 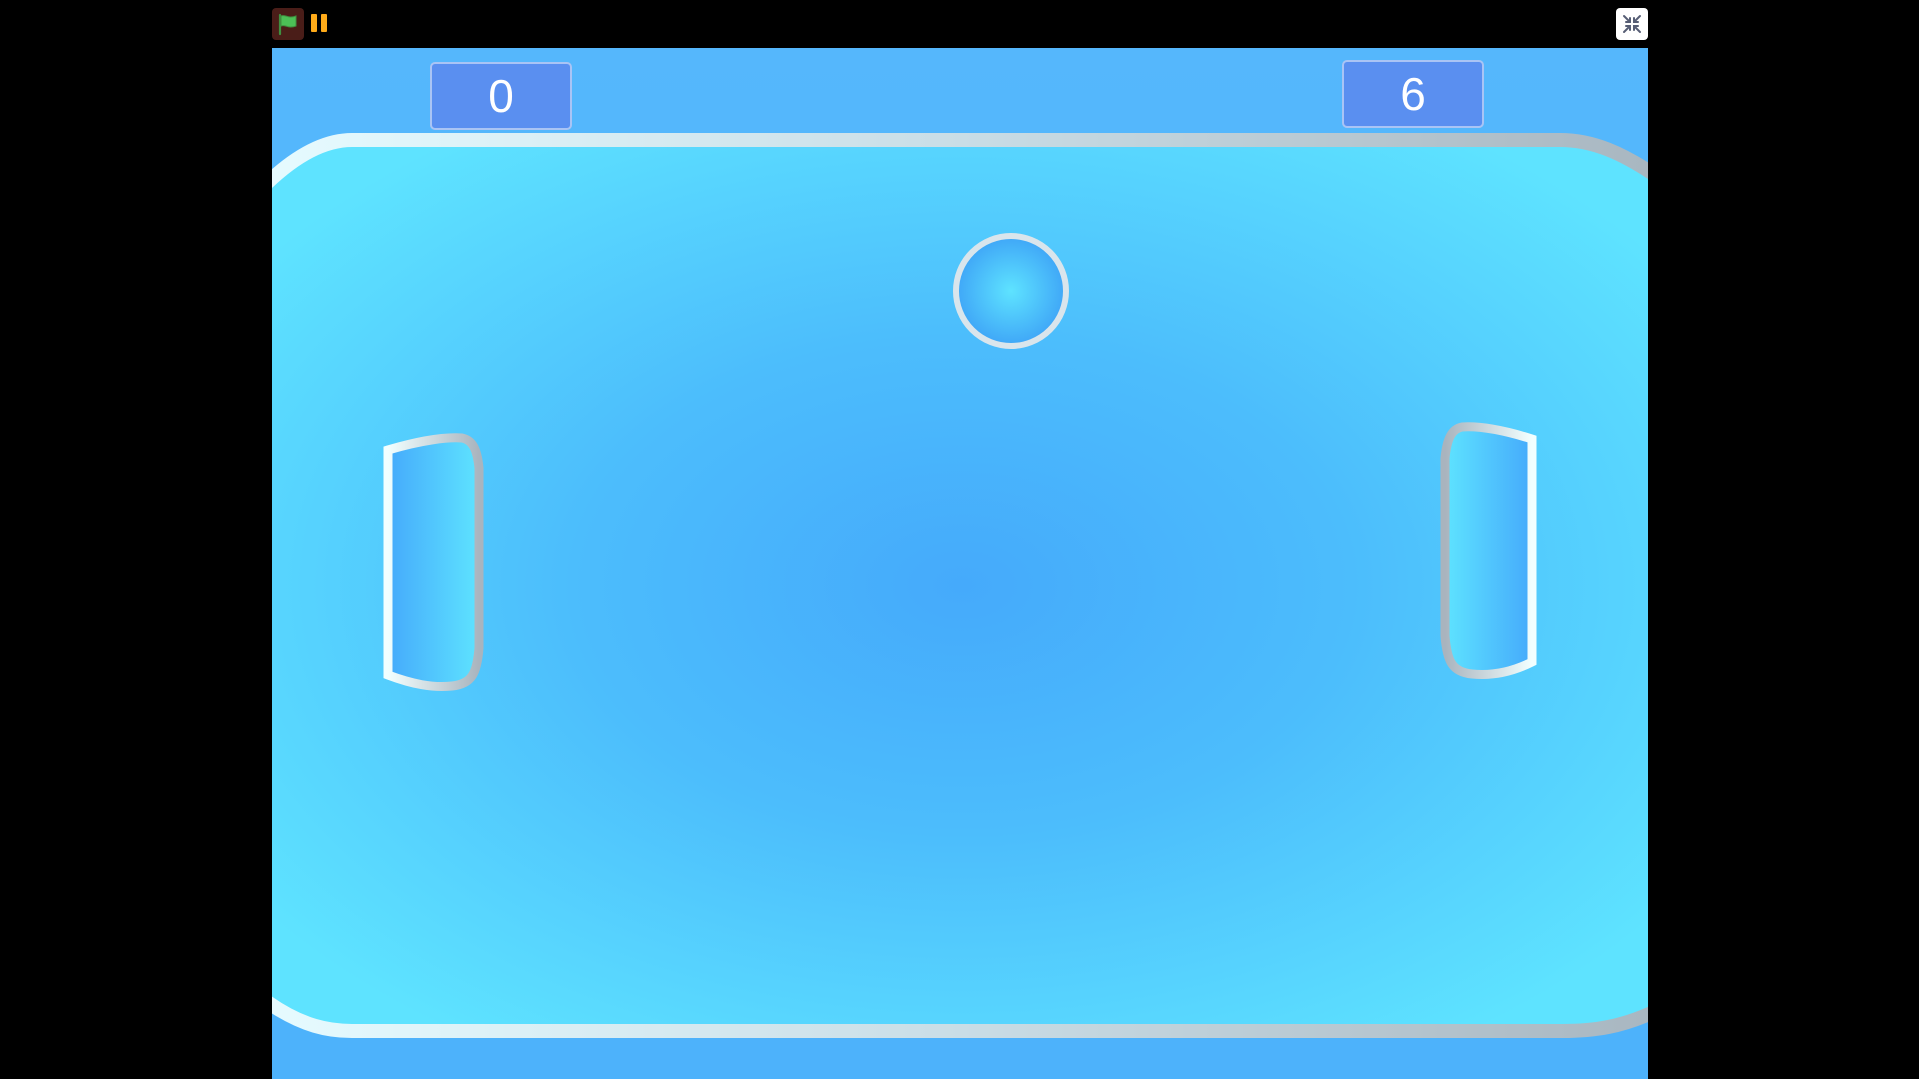 What do you see at coordinates (1488, 550) in the screenshot?
I see `right-paddle` at bounding box center [1488, 550].